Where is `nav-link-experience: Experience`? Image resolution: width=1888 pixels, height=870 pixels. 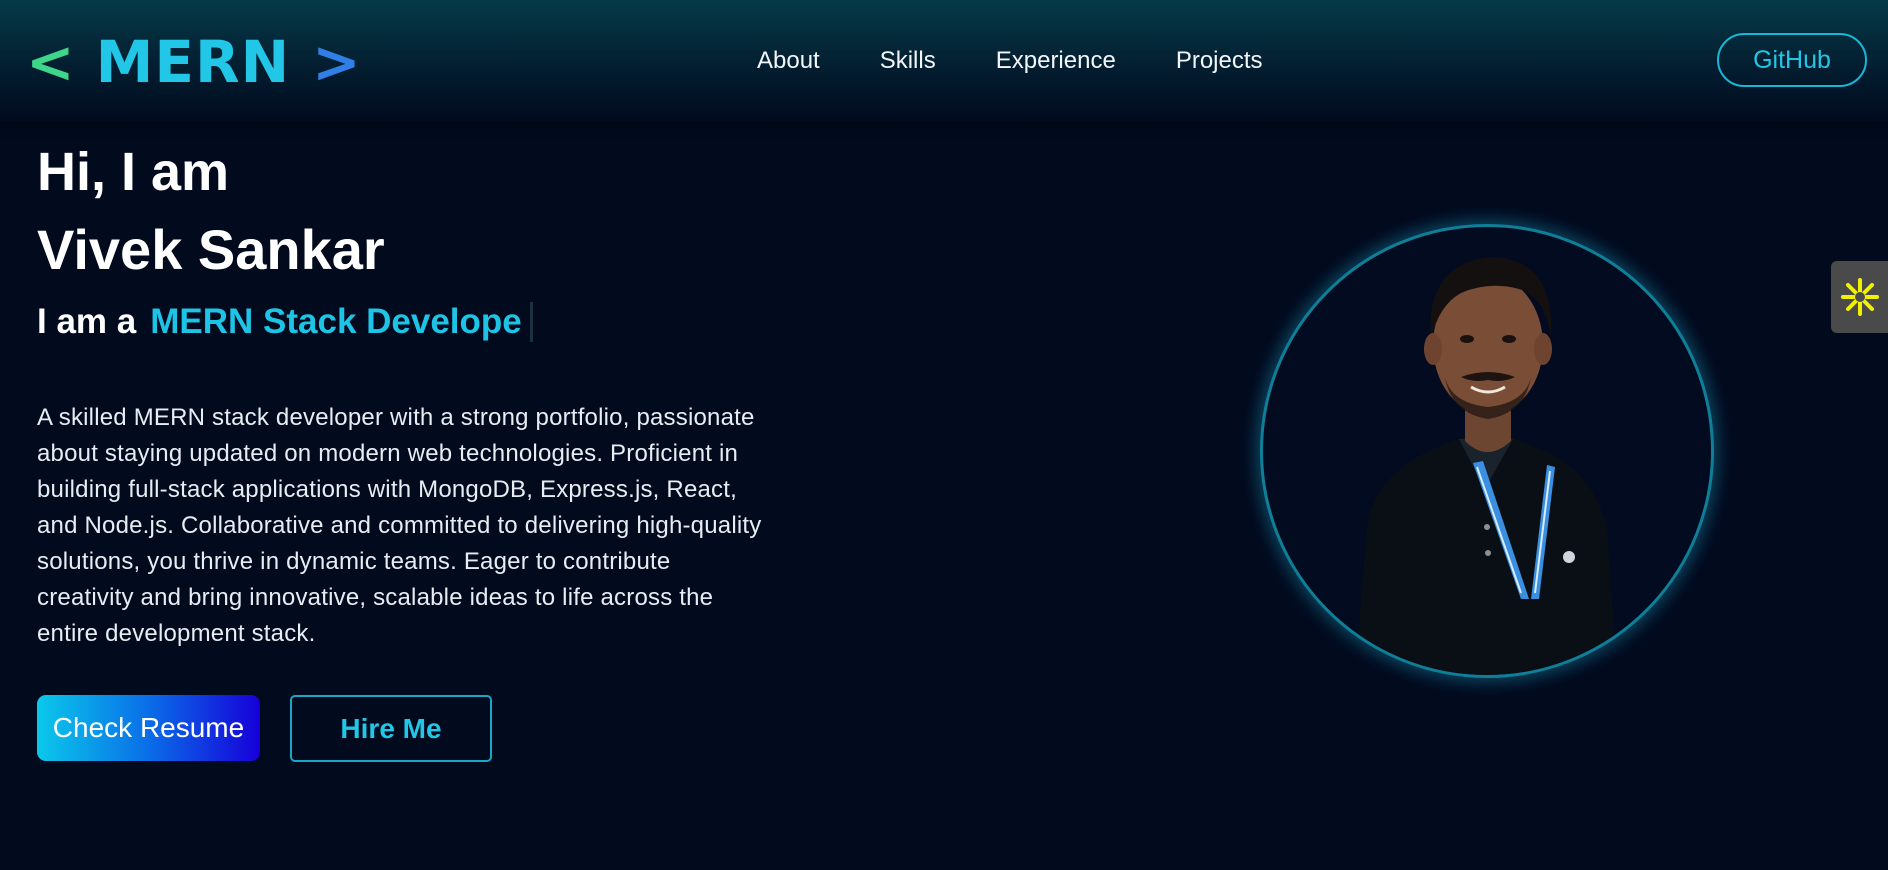 nav-link-experience: Experience is located at coordinates (1056, 61).